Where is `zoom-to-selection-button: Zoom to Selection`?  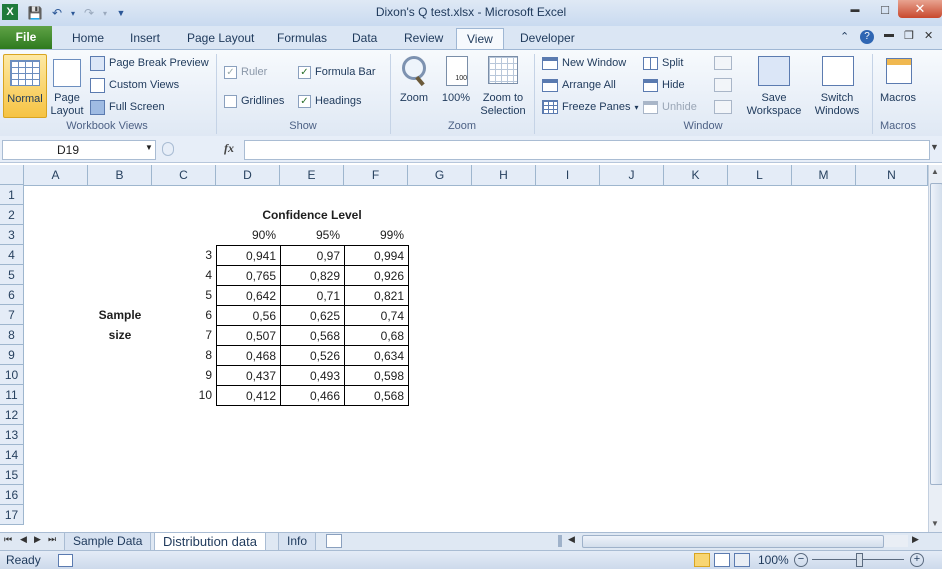
zoom-to-selection-button: Zoom to Selection is located at coordinates (503, 85).